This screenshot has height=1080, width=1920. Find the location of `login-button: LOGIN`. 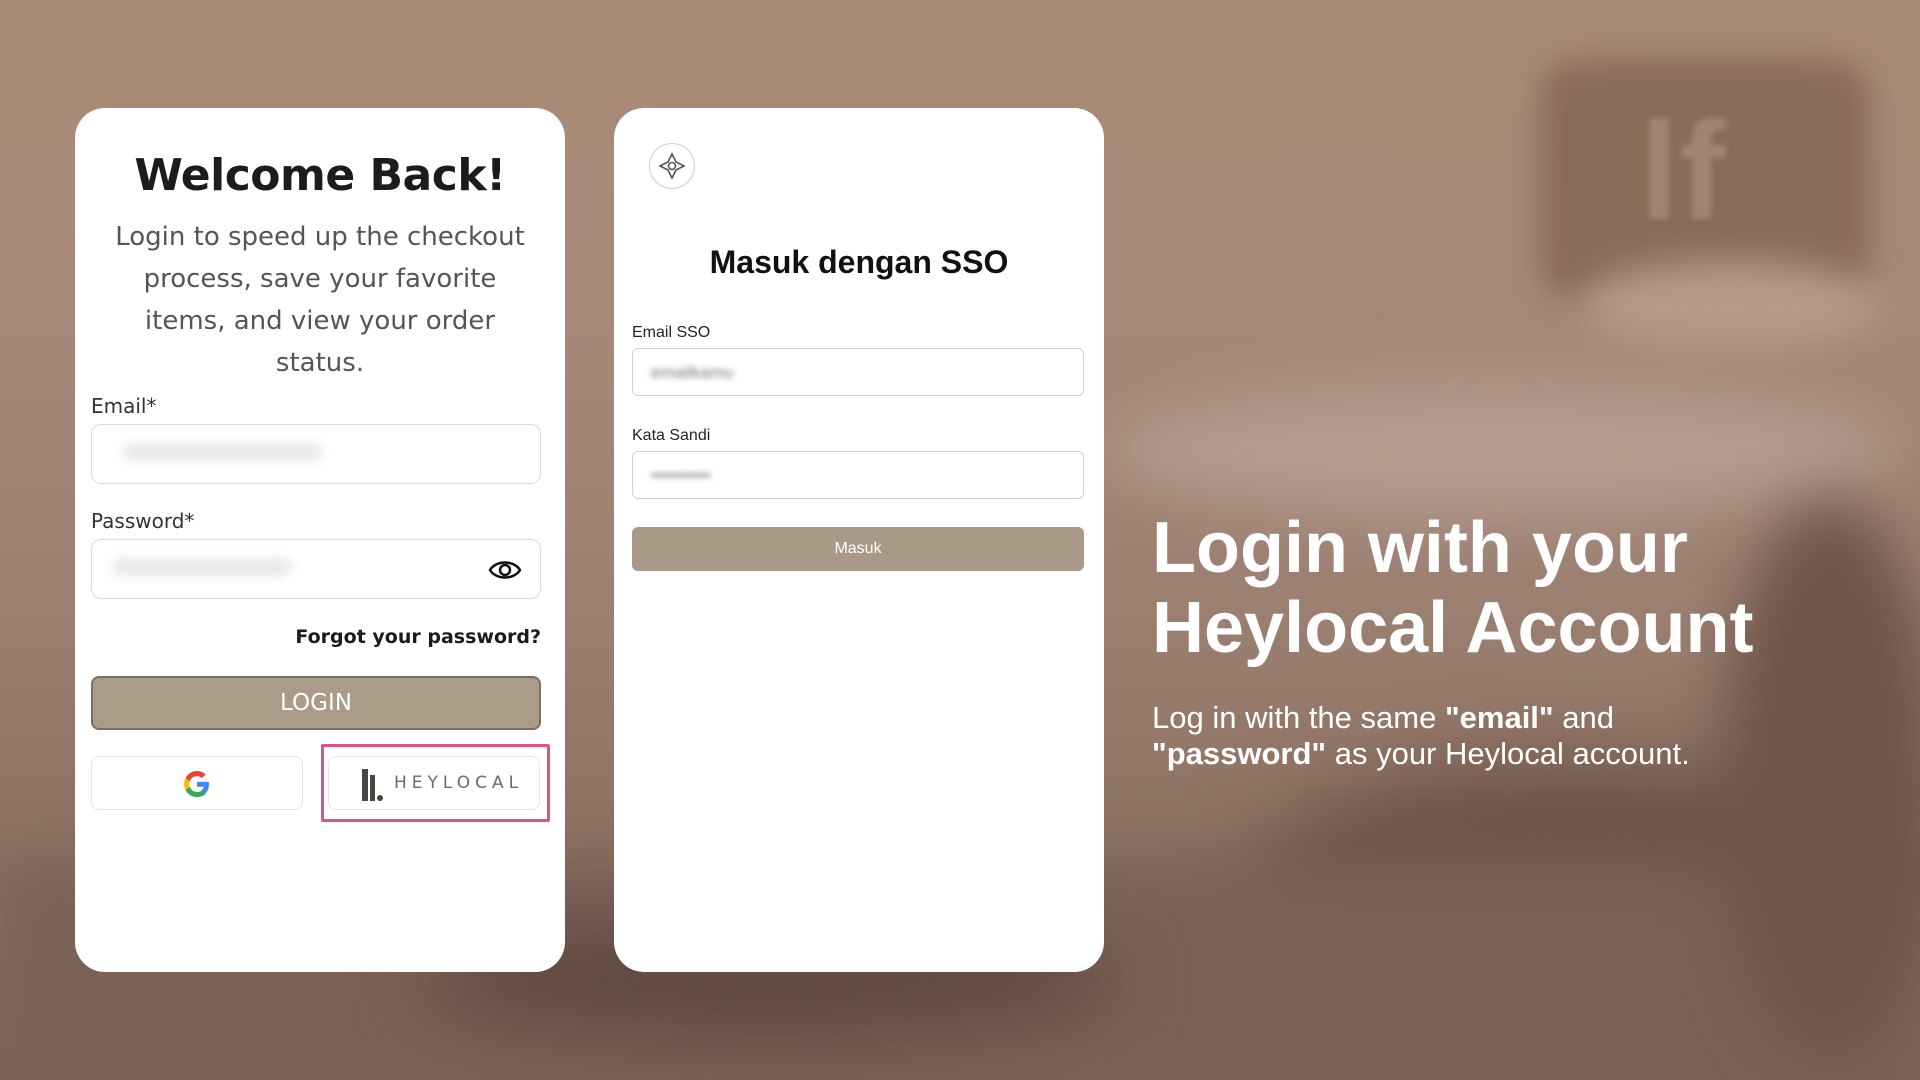

login-button: LOGIN is located at coordinates (316, 703).